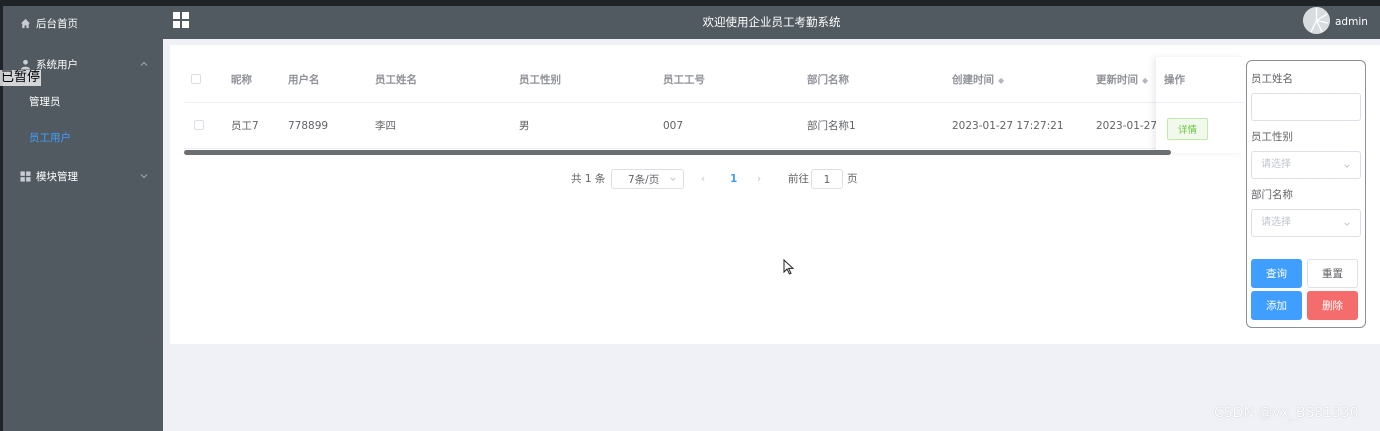 This screenshot has width=1380, height=431. Describe the element at coordinates (1316, 20) in the screenshot. I see `avatar` at that location.